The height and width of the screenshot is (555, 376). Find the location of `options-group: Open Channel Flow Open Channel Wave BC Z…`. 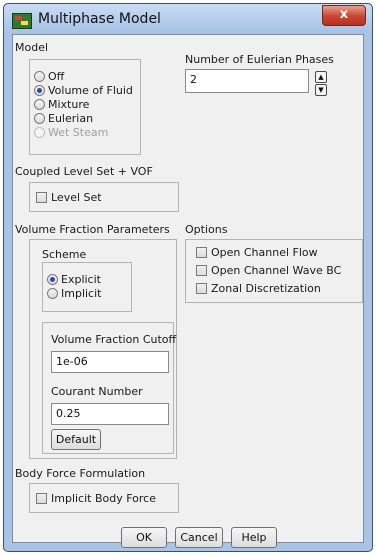

options-group: Open Channel Flow Open Channel Wave BC Z… is located at coordinates (274, 271).